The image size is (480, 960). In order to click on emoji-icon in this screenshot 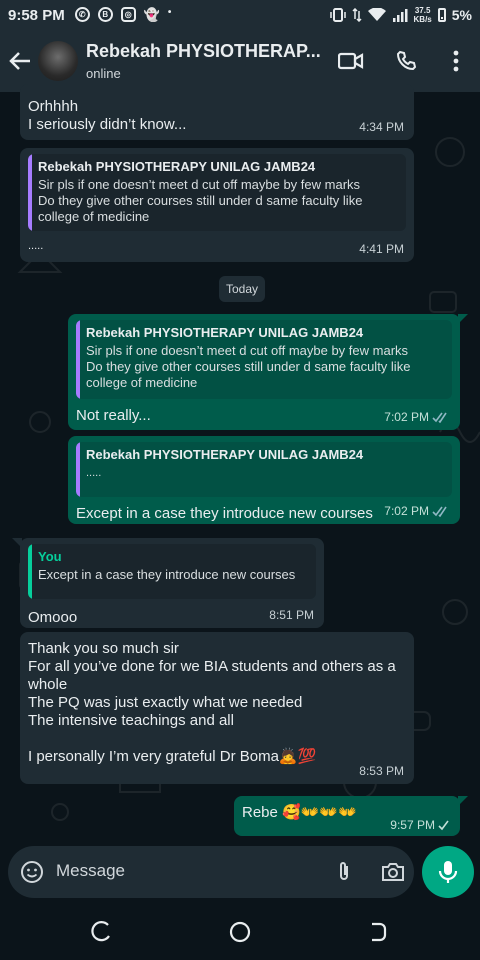, I will do `click(32, 872)`.